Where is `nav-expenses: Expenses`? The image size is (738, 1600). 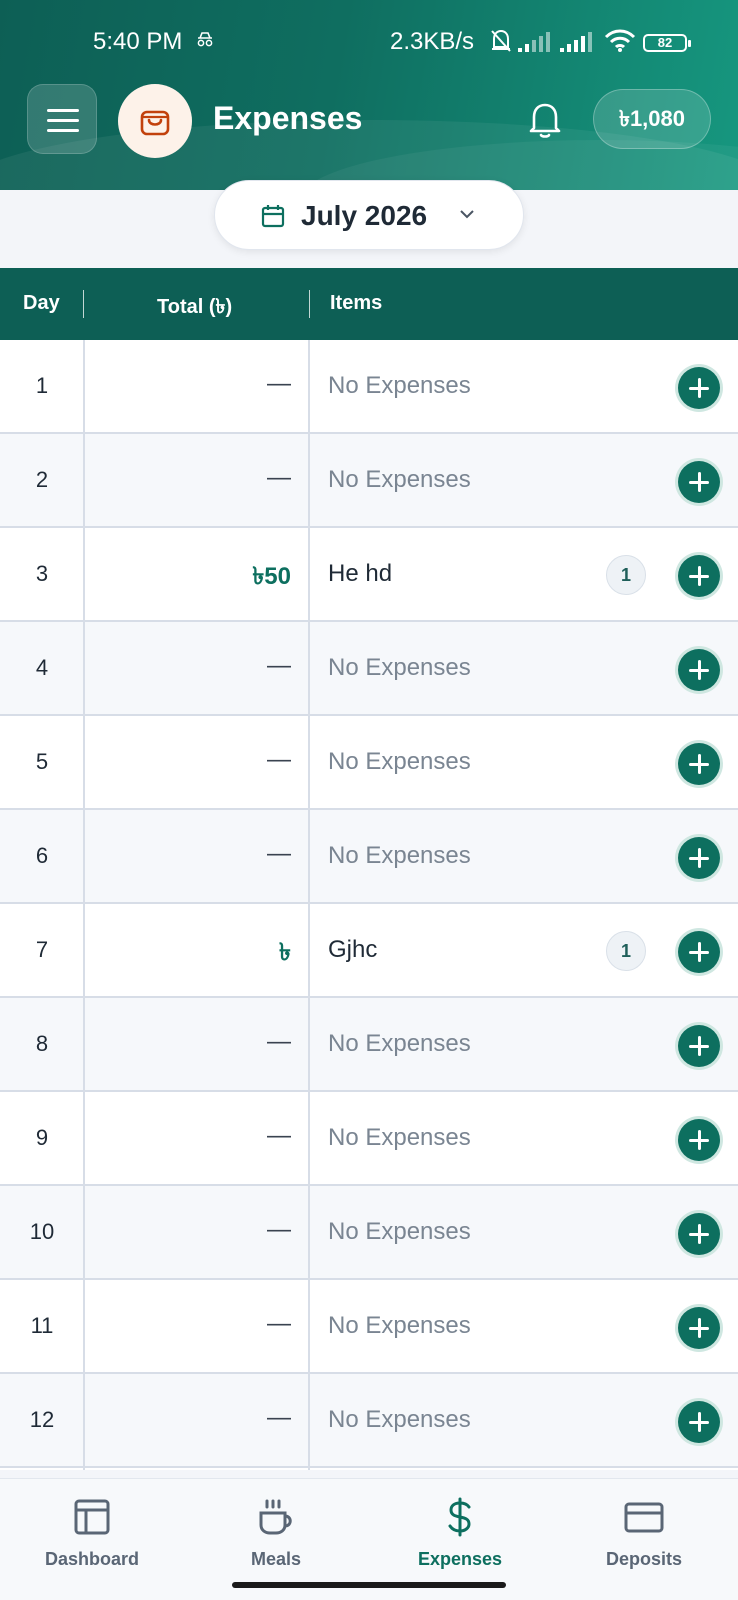
nav-expenses: Expenses is located at coordinates (460, 1534).